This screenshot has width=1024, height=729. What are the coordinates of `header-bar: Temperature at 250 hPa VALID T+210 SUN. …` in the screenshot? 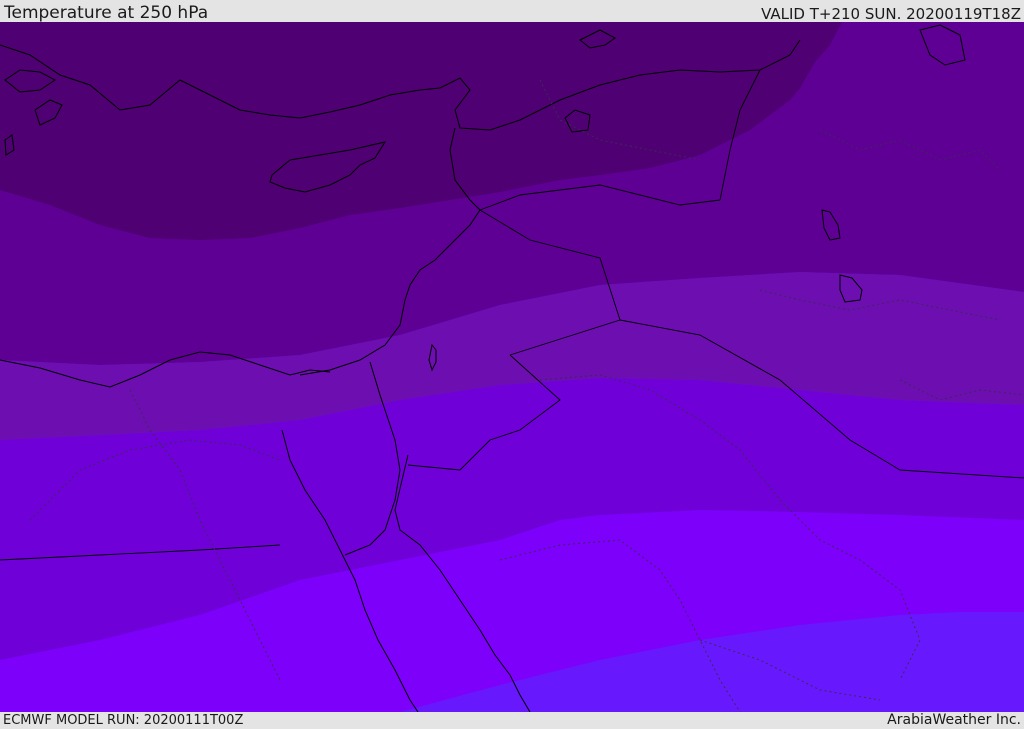 It's located at (512, 11).